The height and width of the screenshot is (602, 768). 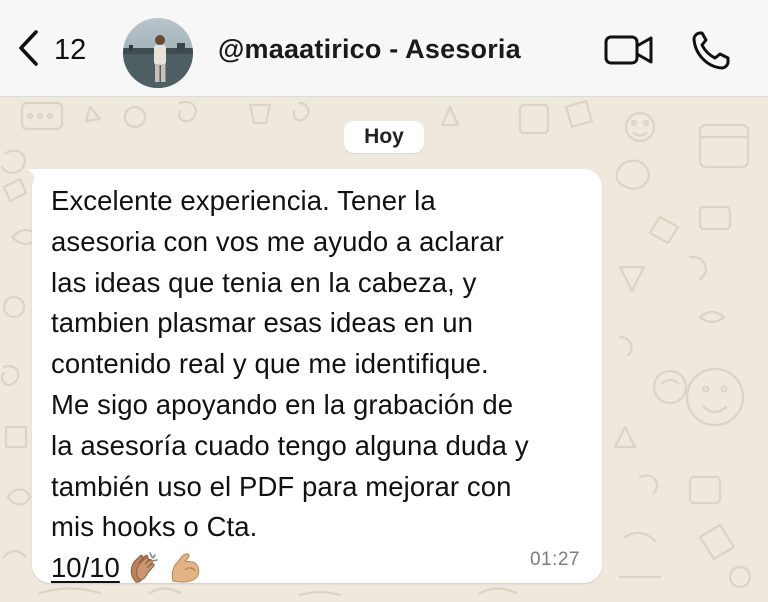 What do you see at coordinates (51, 50) in the screenshot?
I see `back-button: 12` at bounding box center [51, 50].